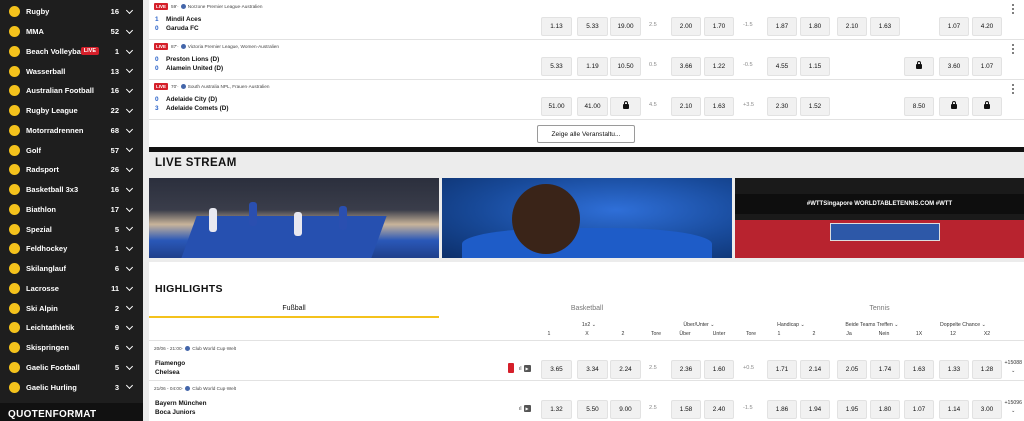  I want to click on sidebar-item: Spezial 5, so click(71, 229).